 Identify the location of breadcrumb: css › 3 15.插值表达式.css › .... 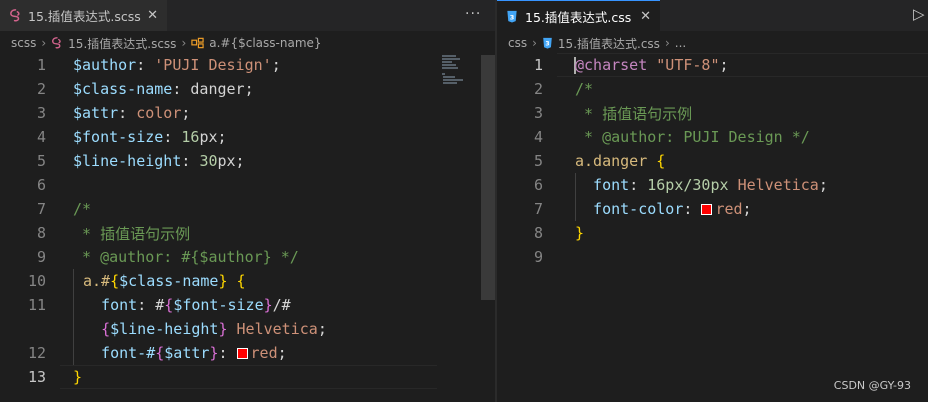
(712, 43).